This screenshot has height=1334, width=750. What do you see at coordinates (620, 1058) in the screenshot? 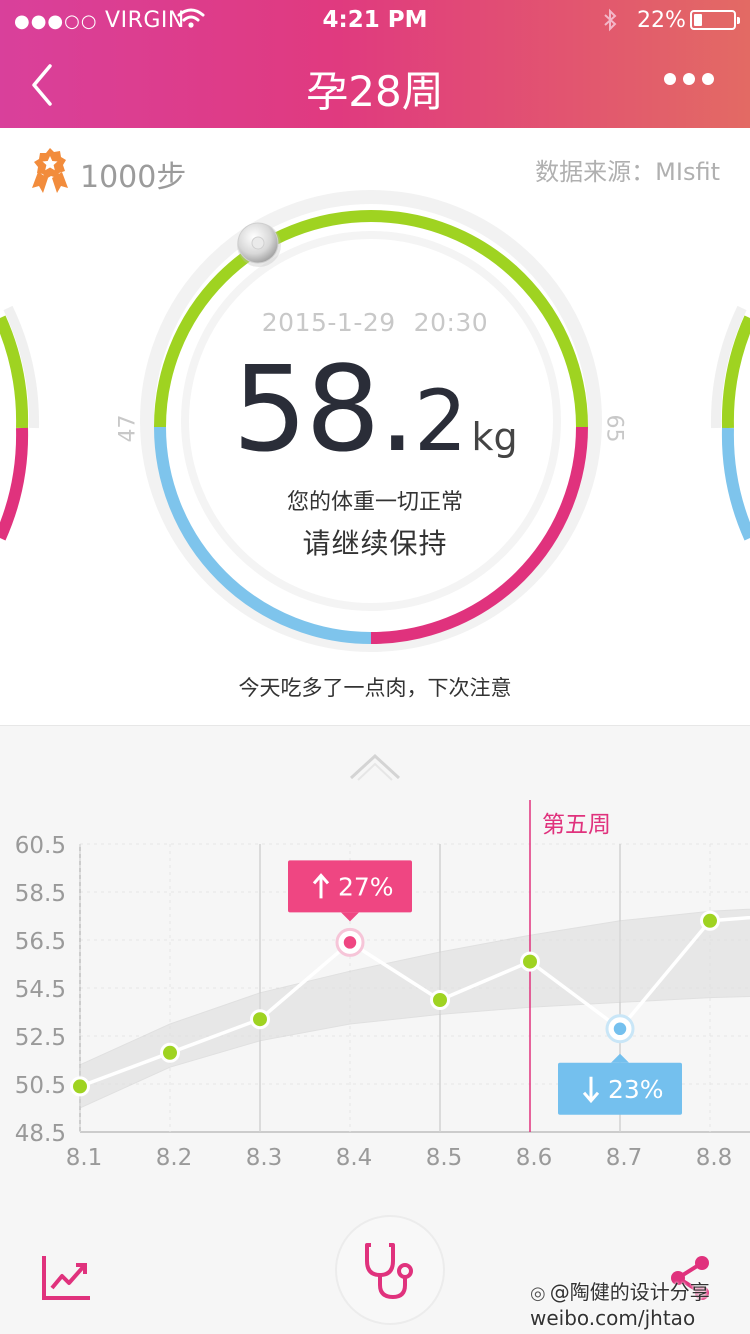
I see `callout-down-pointer` at bounding box center [620, 1058].